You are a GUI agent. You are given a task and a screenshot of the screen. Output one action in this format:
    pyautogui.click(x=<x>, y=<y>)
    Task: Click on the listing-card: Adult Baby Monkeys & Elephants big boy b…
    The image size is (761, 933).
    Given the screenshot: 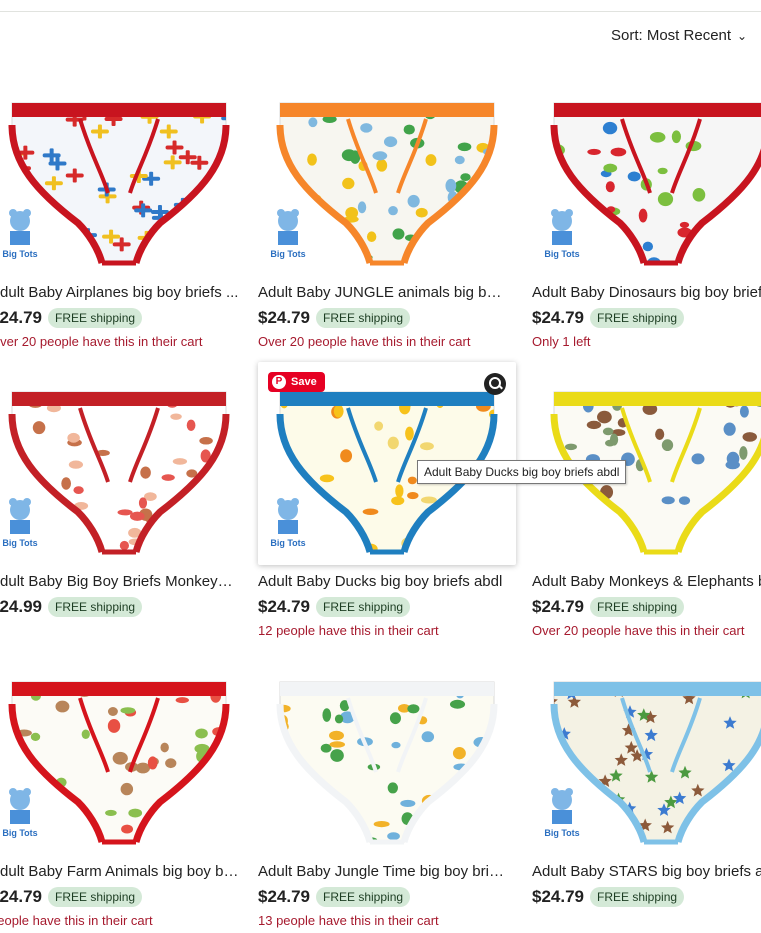 What is the action you would take?
    pyautogui.click(x=646, y=500)
    